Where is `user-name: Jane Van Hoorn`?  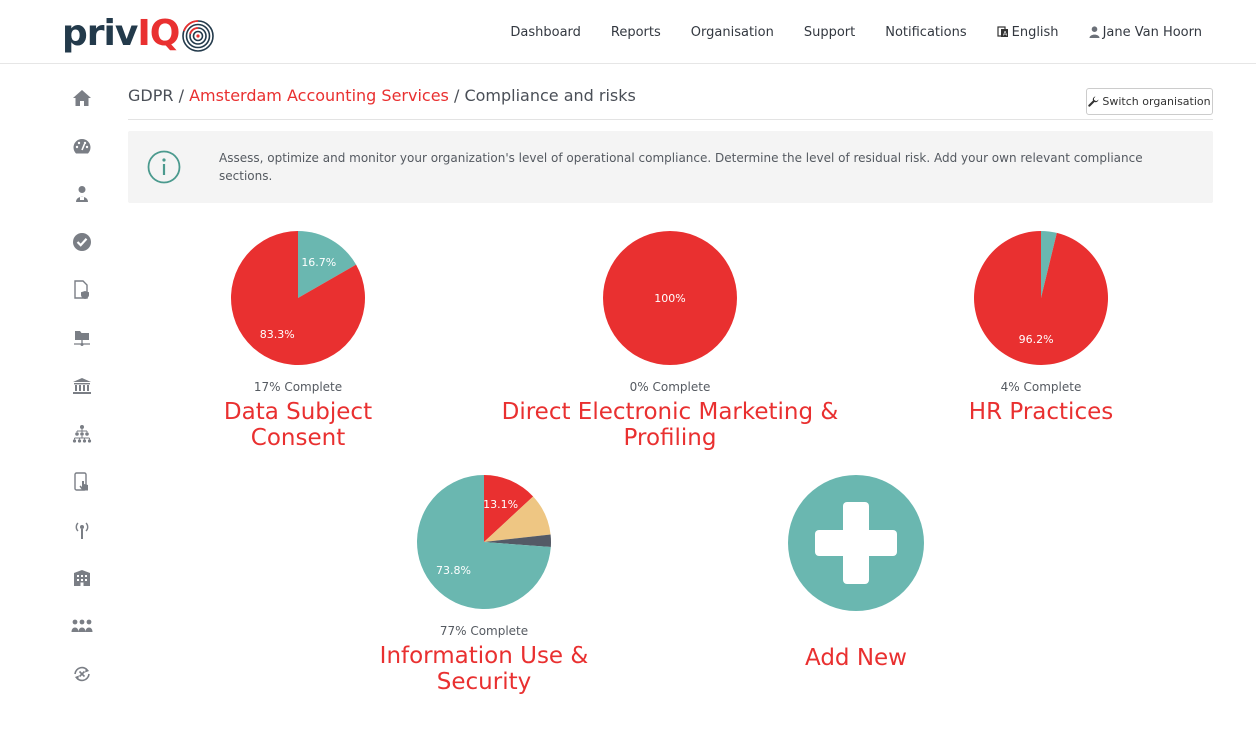 user-name: Jane Van Hoorn is located at coordinates (1152, 32).